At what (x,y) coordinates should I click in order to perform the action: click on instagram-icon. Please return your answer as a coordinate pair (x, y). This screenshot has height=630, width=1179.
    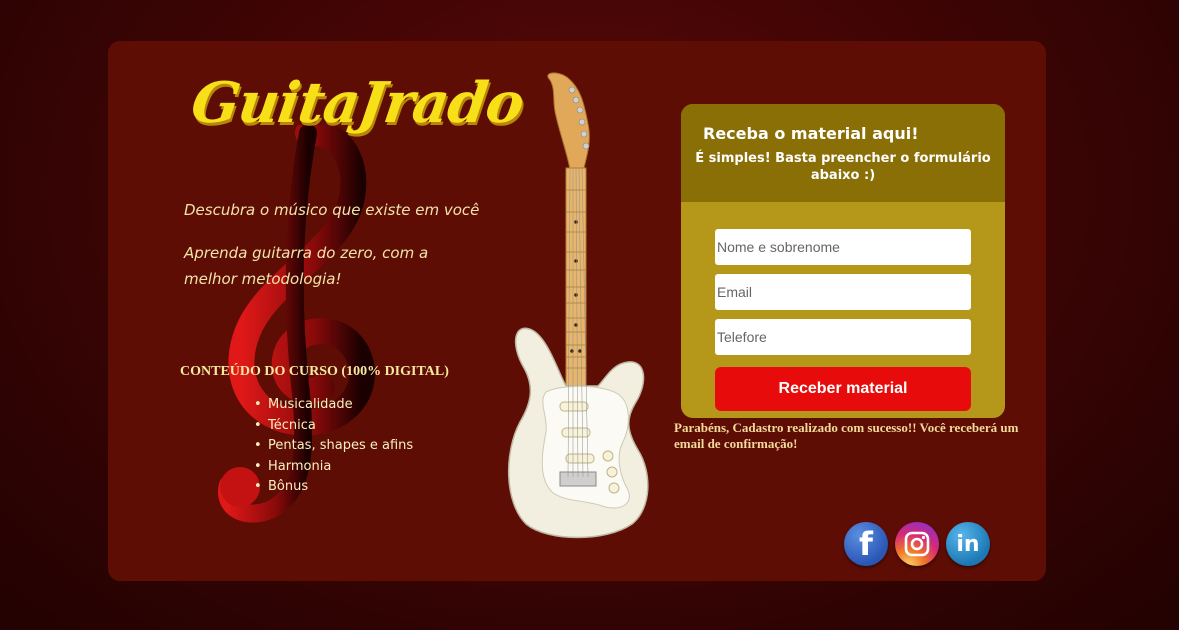
    Looking at the image, I should click on (917, 544).